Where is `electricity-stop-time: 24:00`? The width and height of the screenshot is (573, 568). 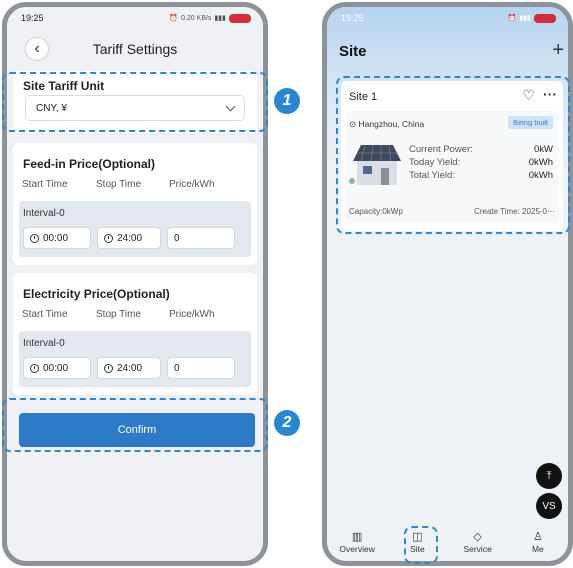
electricity-stop-time: 24:00 is located at coordinates (129, 368).